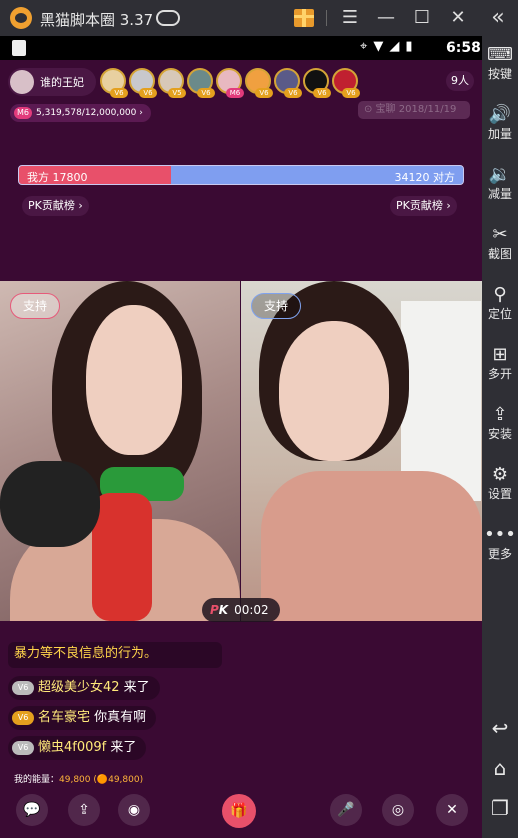 The width and height of the screenshot is (518, 838). I want to click on pk-timer: PK 00:02, so click(241, 610).